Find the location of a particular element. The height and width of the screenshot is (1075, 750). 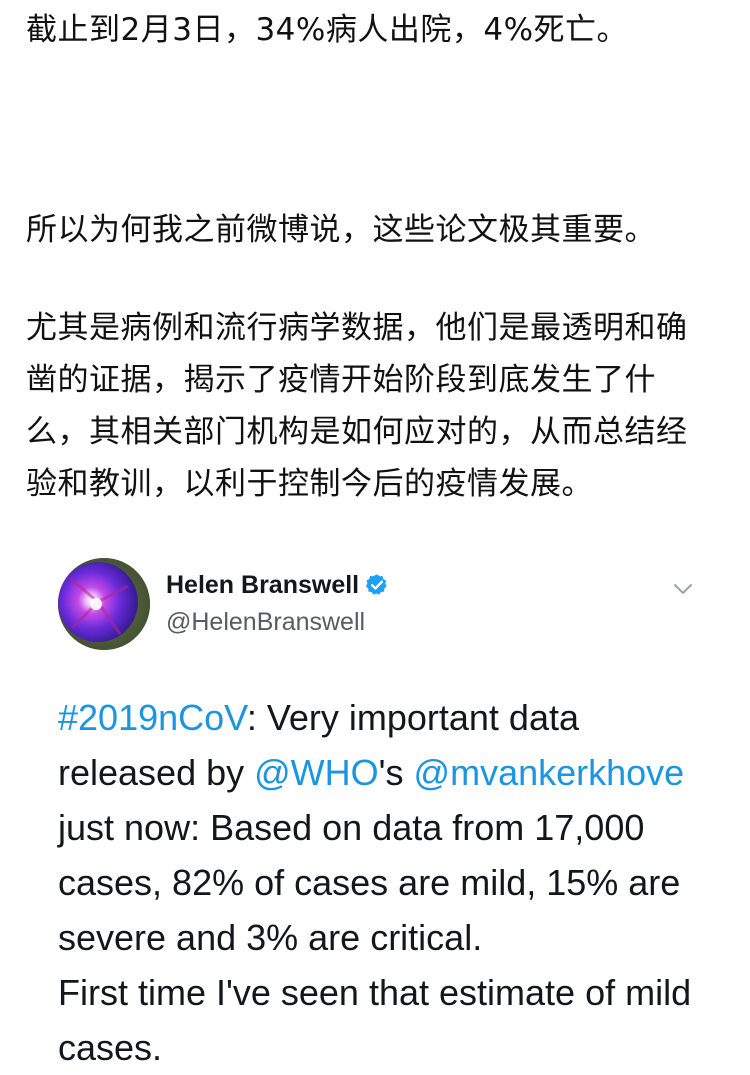

article-paragraph-1: 截止到2月3日，34%病人出院，4%死亡。 is located at coordinates (327, 30).